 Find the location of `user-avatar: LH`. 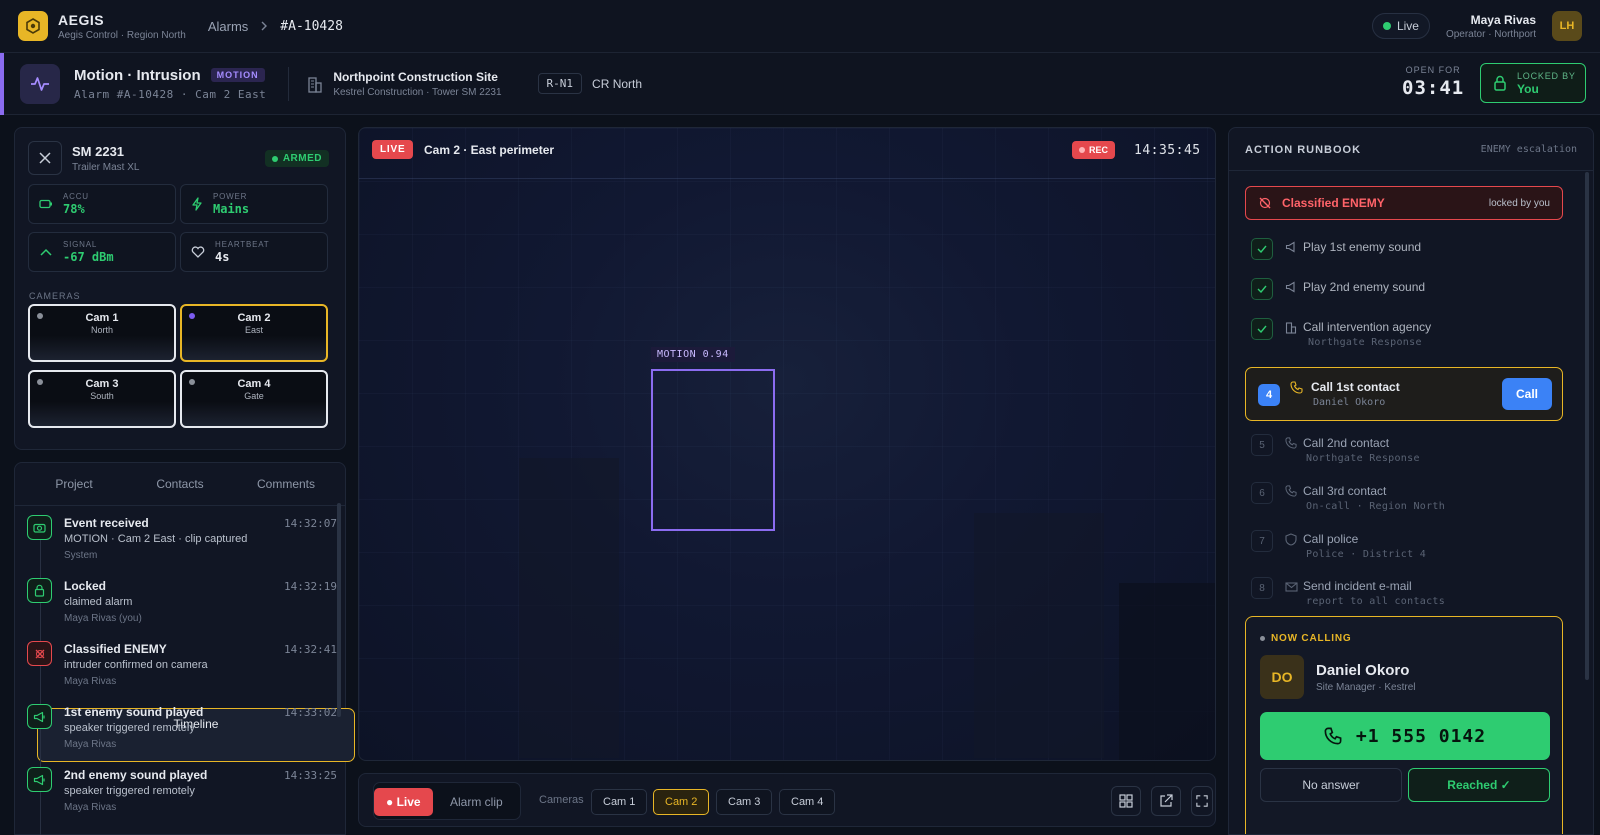

user-avatar: LH is located at coordinates (1567, 26).